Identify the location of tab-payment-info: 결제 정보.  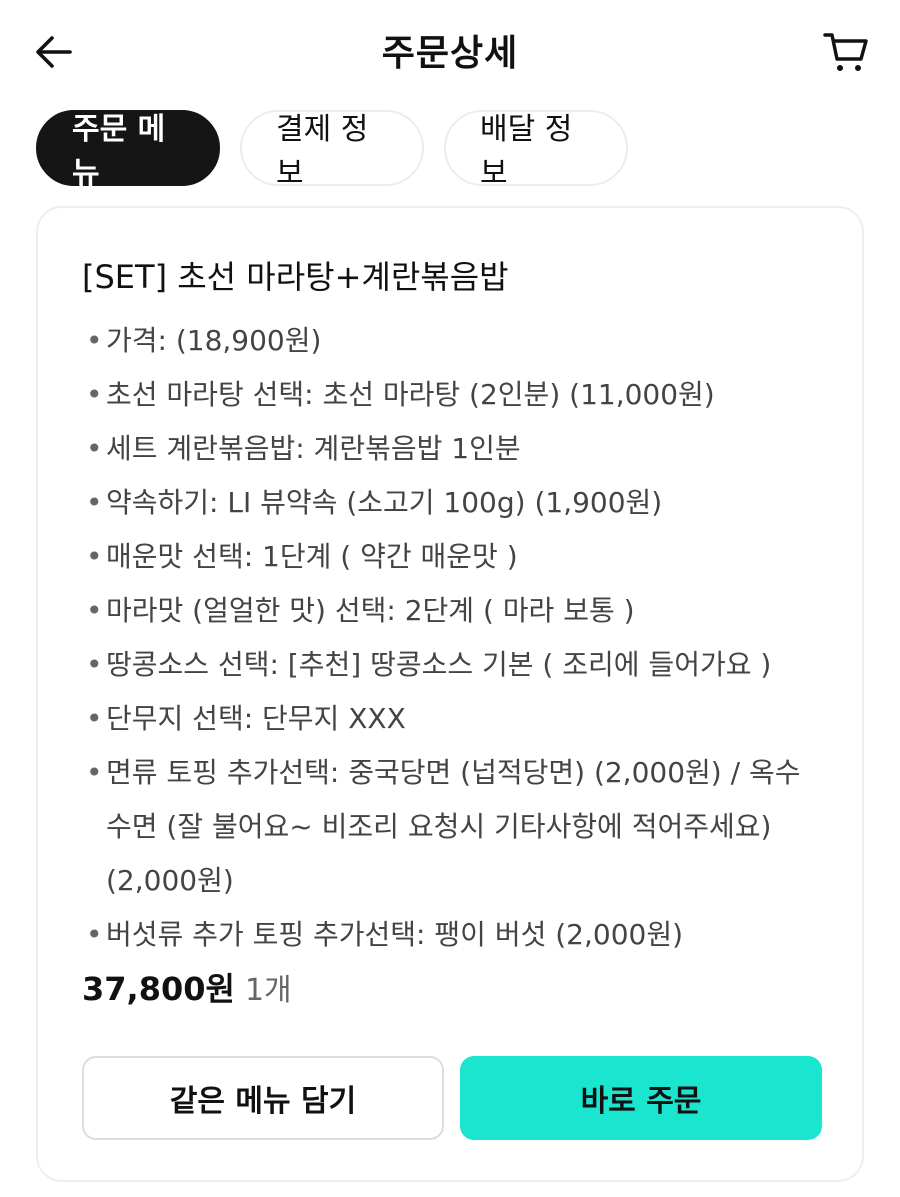
(332, 150).